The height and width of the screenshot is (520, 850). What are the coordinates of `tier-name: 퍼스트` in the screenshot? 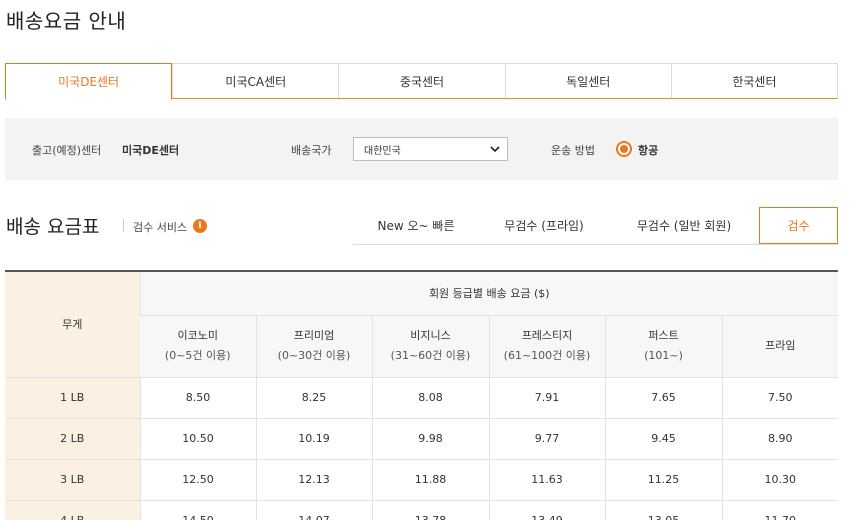 It's located at (663, 335).